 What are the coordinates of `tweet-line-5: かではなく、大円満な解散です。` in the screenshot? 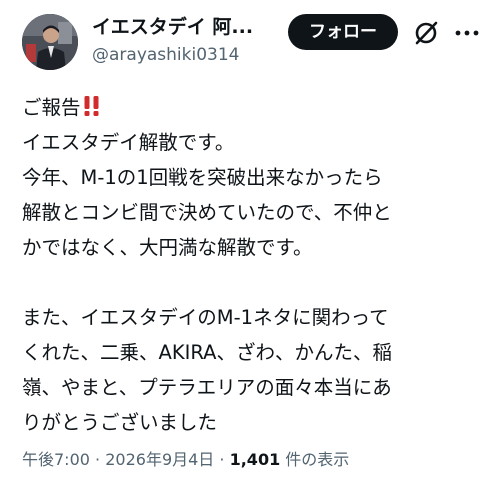 It's located at (167, 247).